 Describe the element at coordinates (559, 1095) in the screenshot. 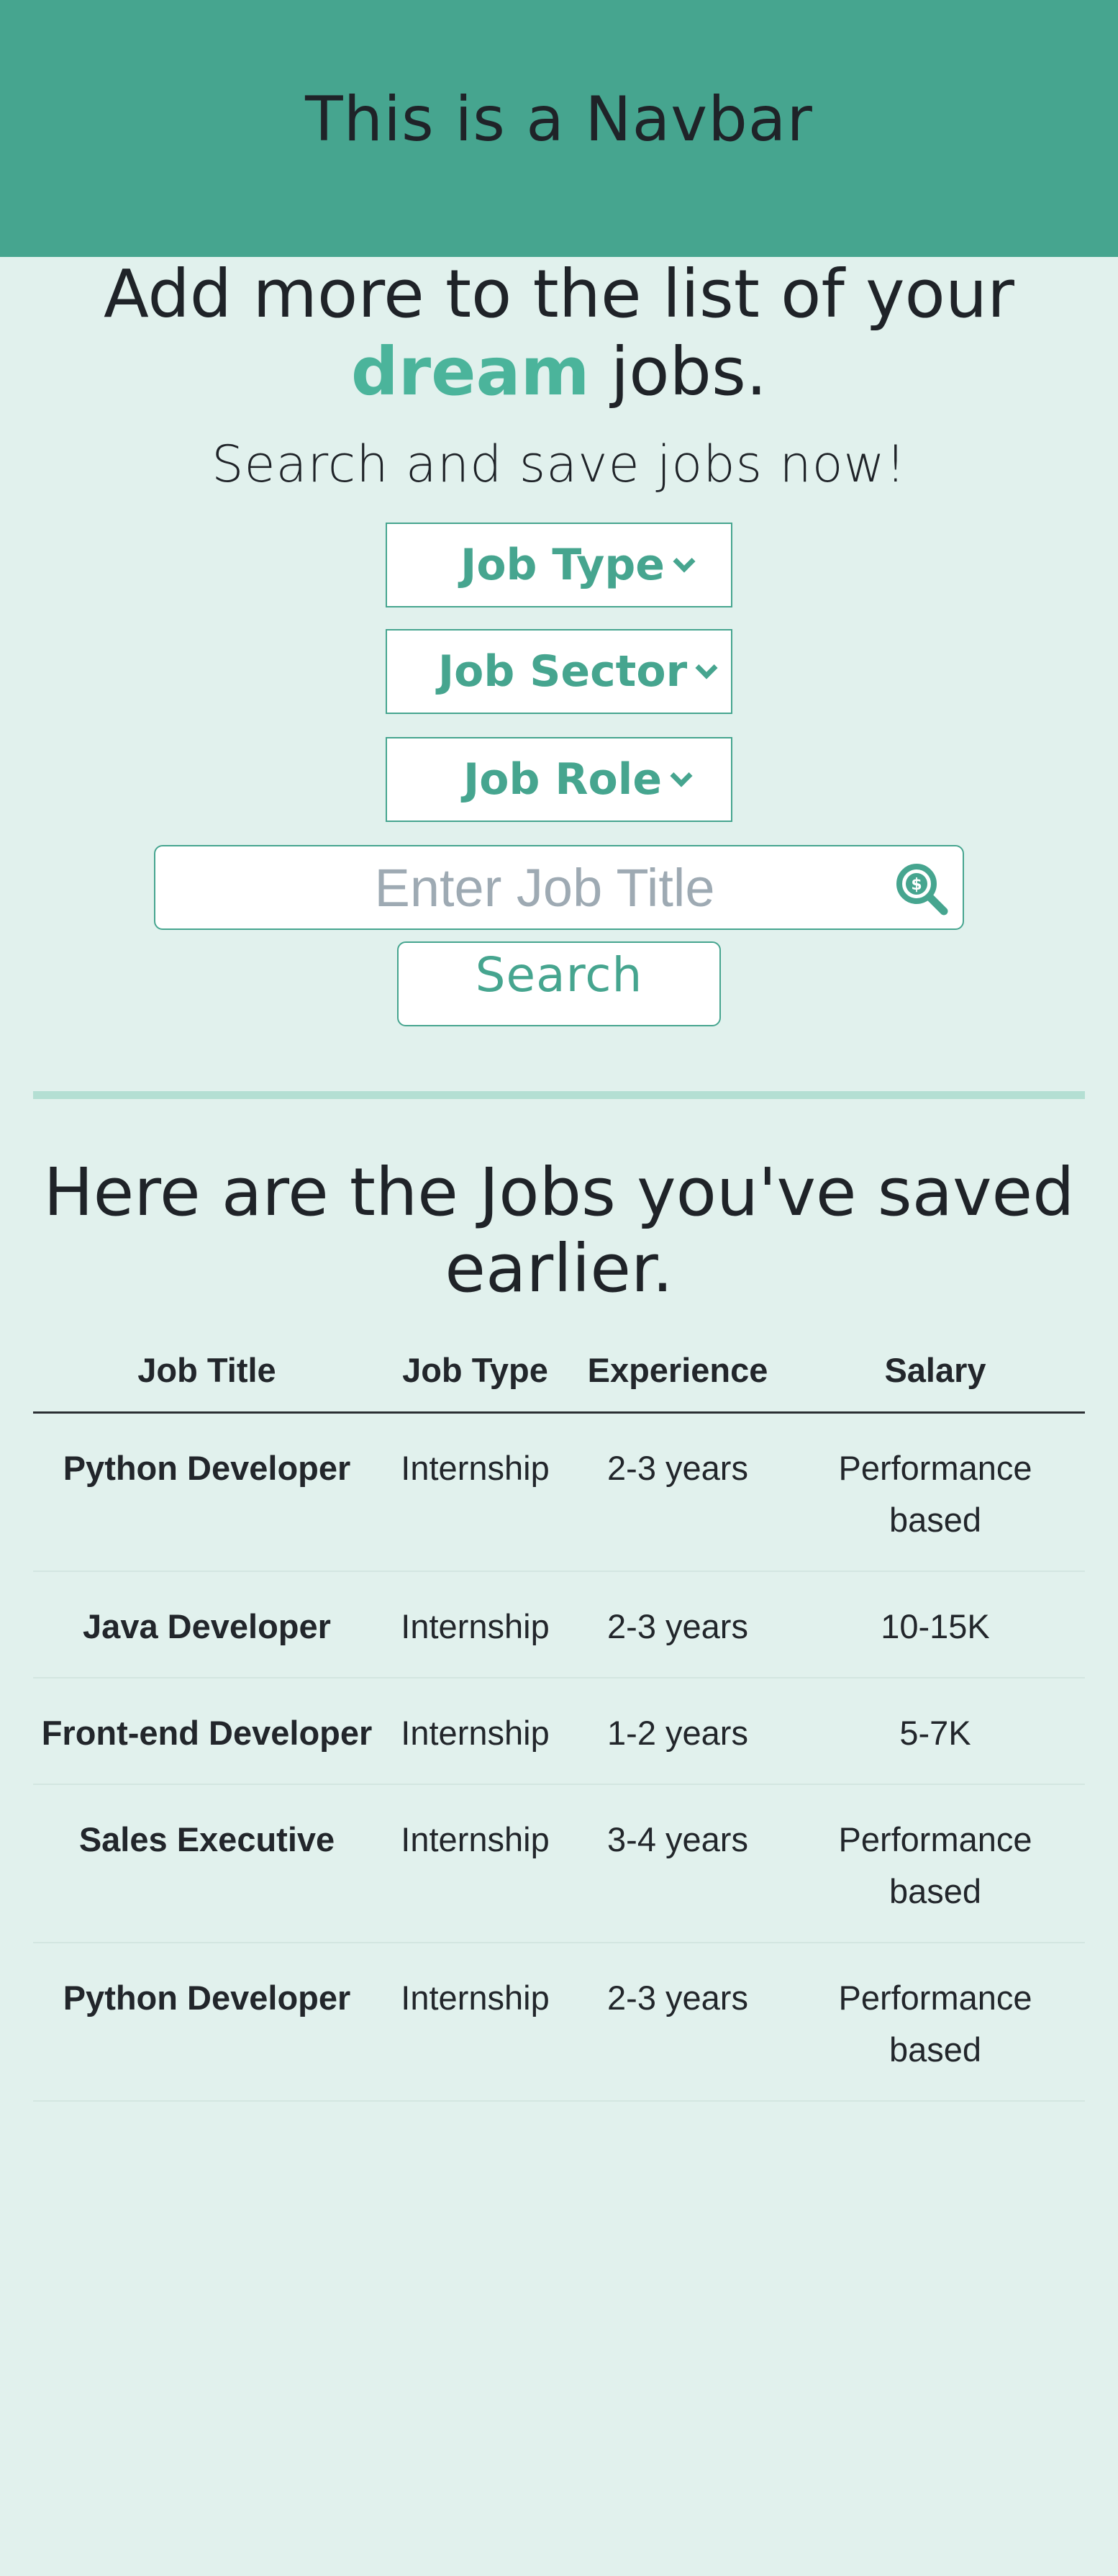

I see `section-divider` at that location.